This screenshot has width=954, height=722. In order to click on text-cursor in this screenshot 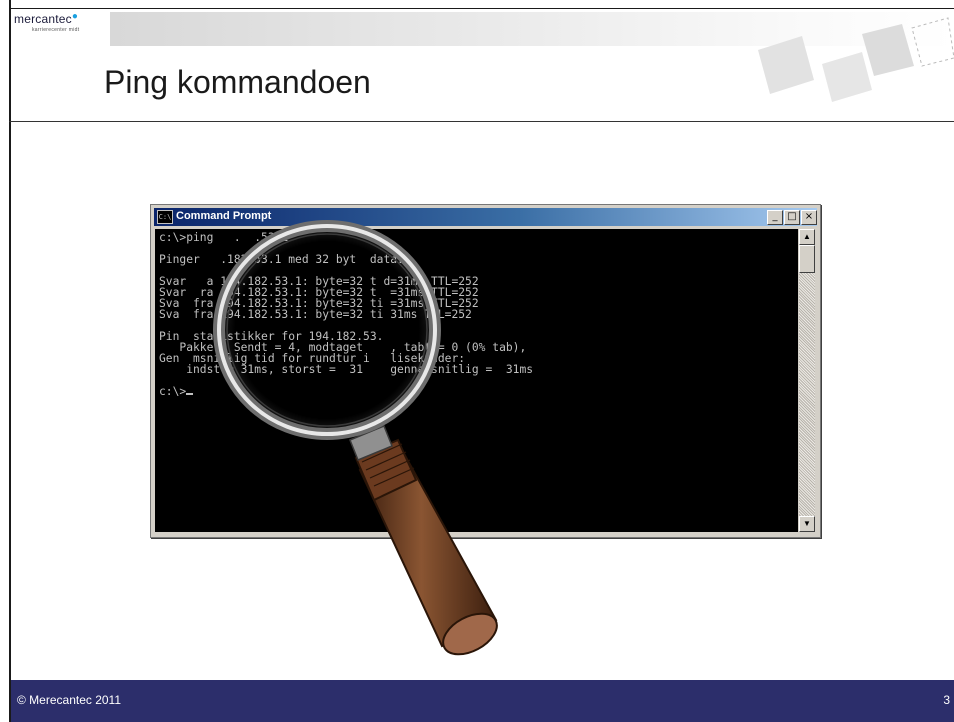, I will do `click(190, 394)`.